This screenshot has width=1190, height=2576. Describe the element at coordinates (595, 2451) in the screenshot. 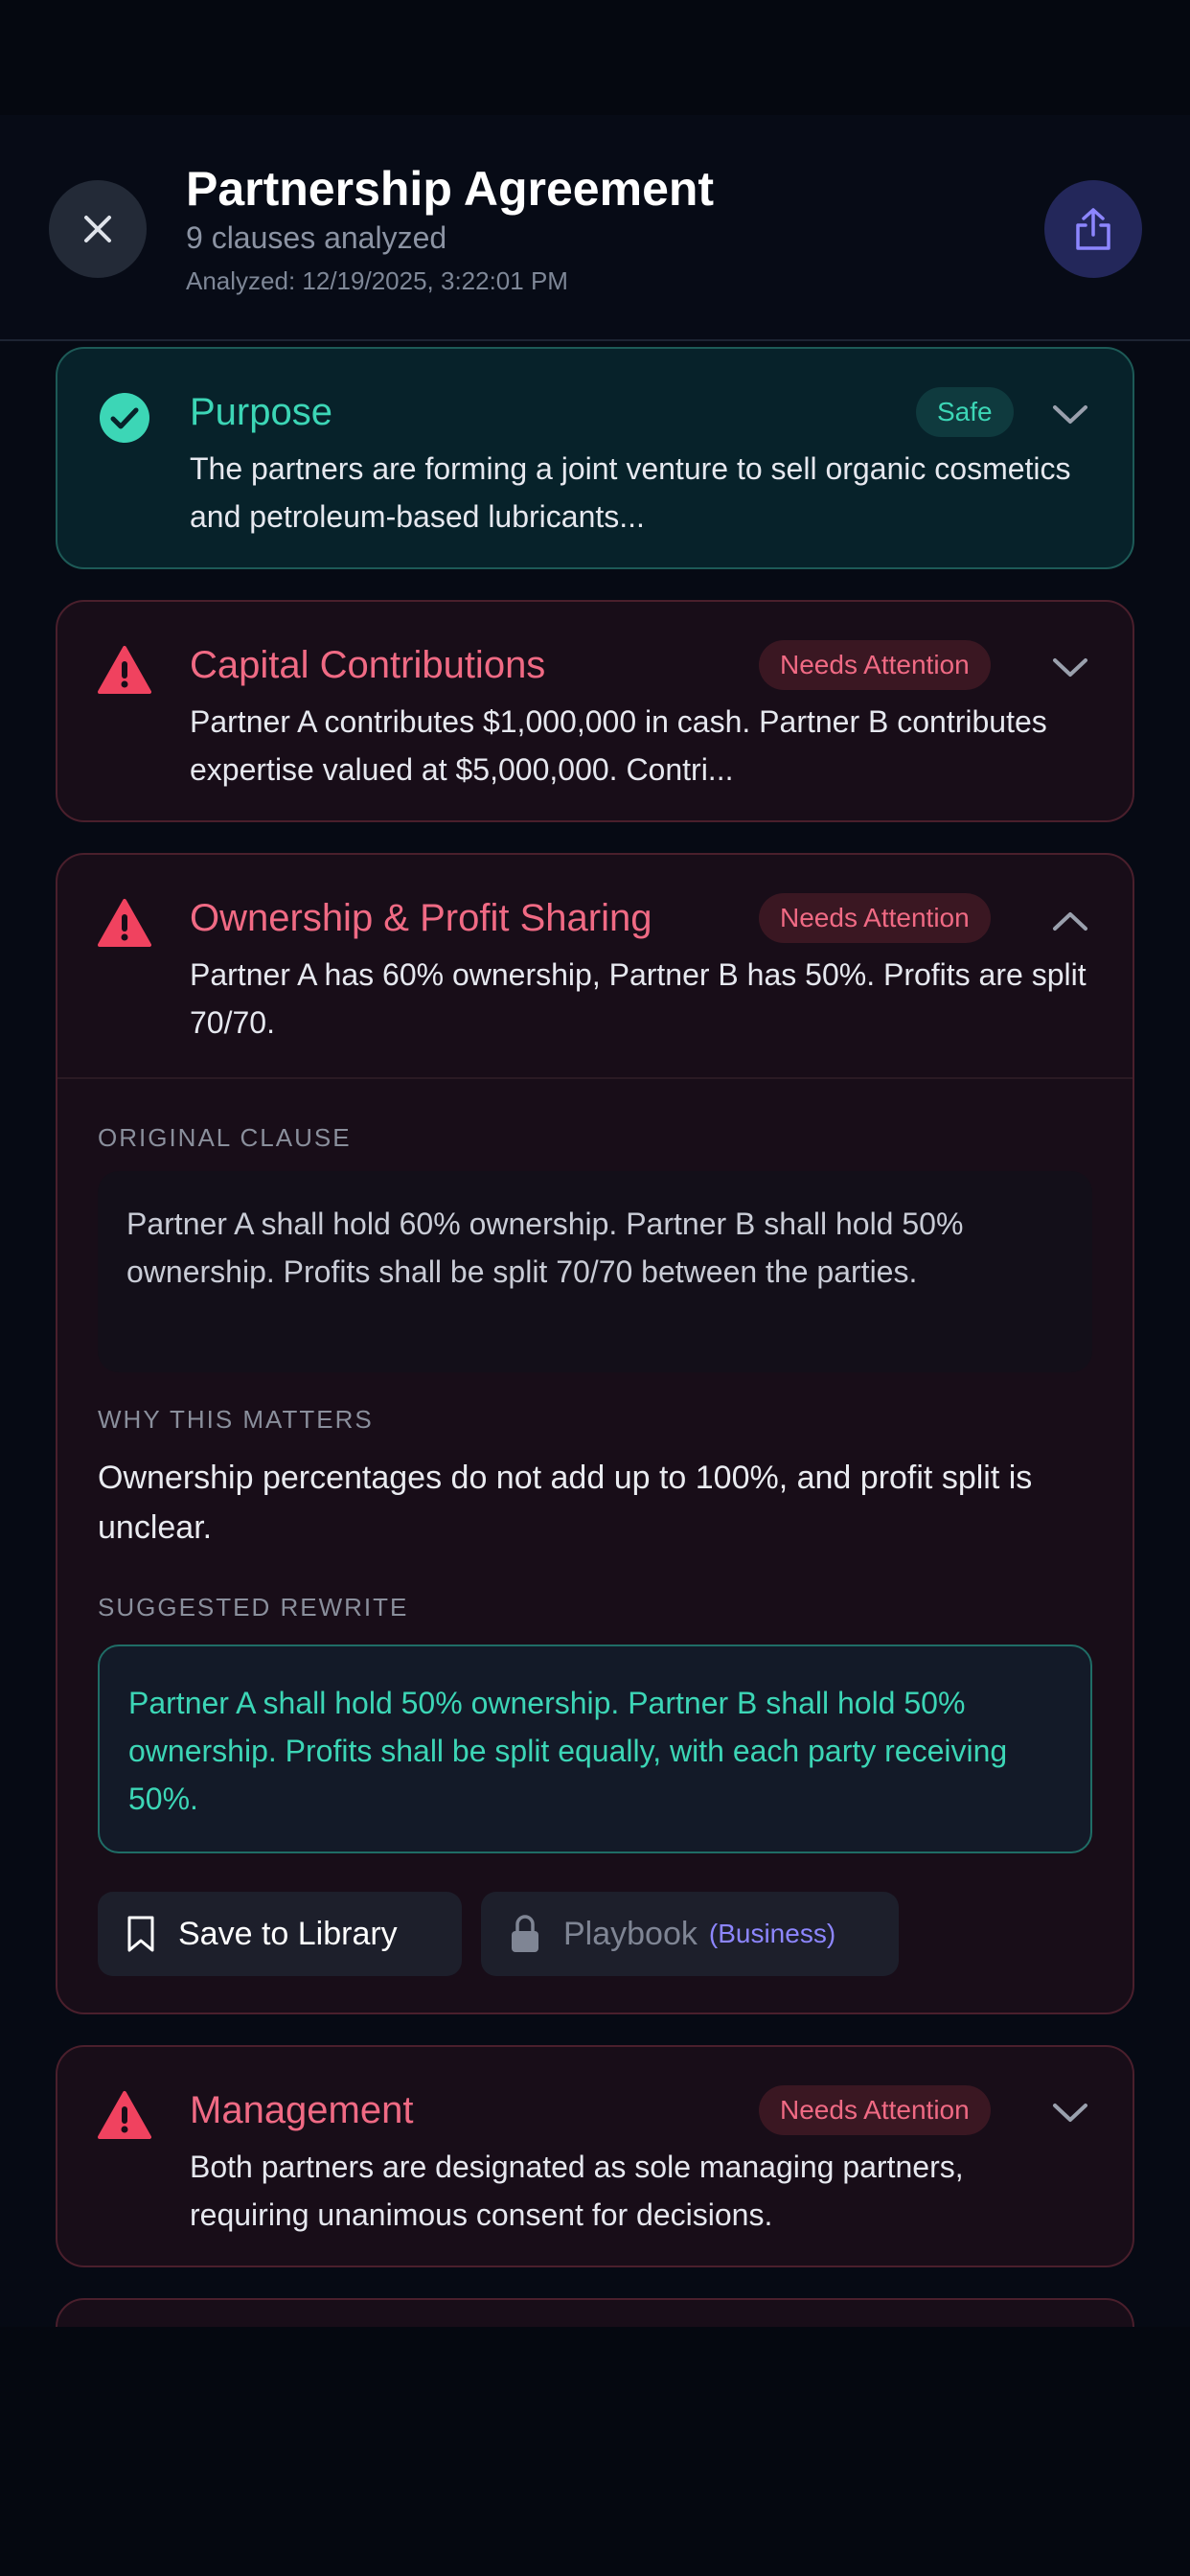

I see `bottom-area` at that location.